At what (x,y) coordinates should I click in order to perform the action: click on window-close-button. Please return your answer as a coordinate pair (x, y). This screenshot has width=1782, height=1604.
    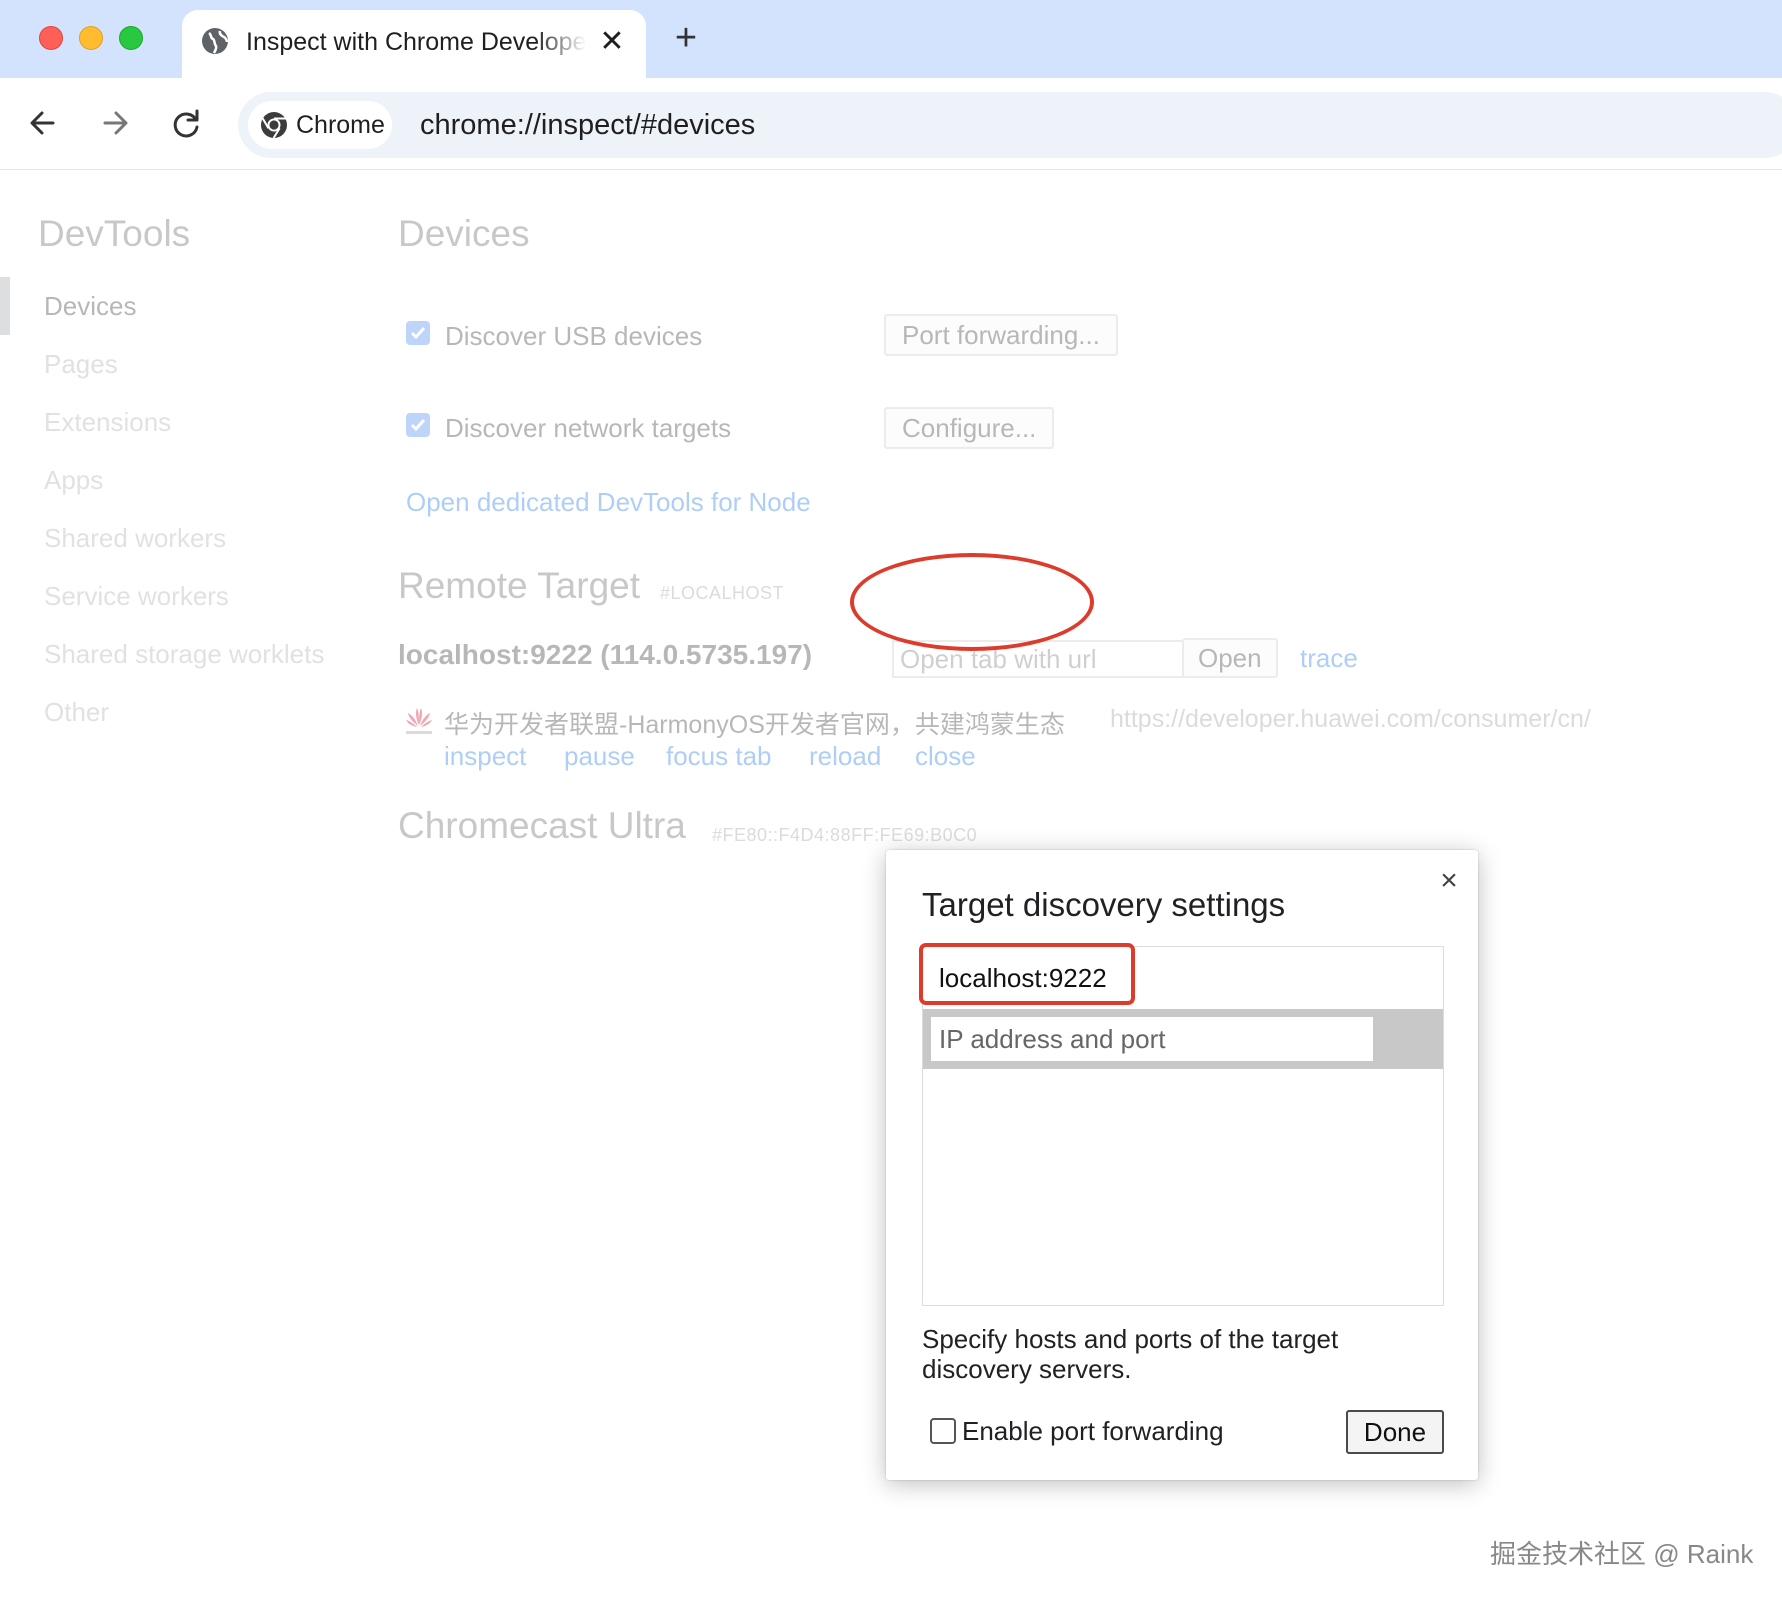
    Looking at the image, I should click on (51, 38).